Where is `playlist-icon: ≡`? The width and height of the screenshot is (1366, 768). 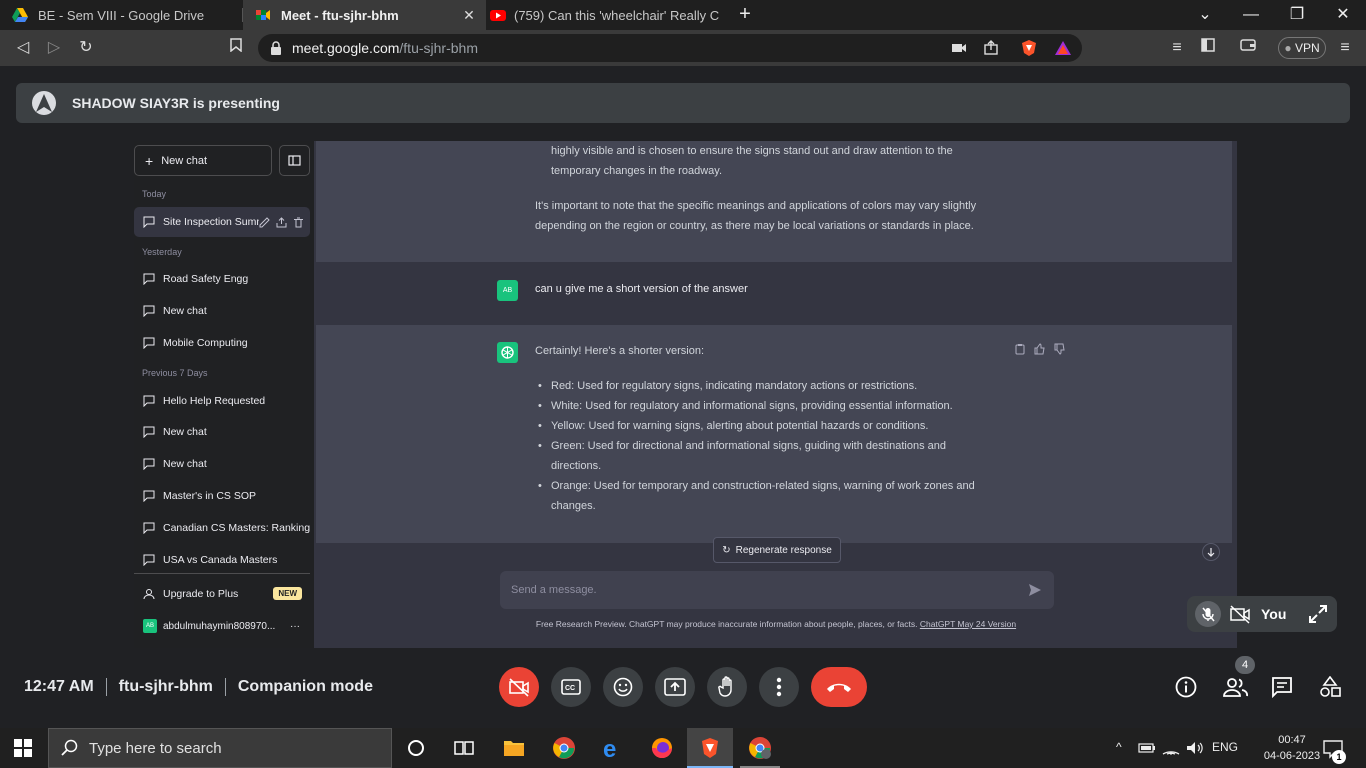
playlist-icon: ≡ is located at coordinates (1177, 48).